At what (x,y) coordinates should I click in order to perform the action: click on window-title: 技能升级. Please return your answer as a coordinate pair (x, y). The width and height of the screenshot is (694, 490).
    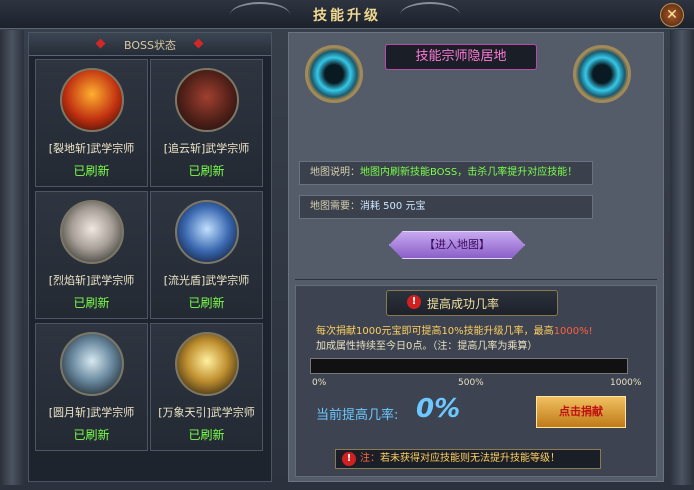
    Looking at the image, I should click on (347, 16).